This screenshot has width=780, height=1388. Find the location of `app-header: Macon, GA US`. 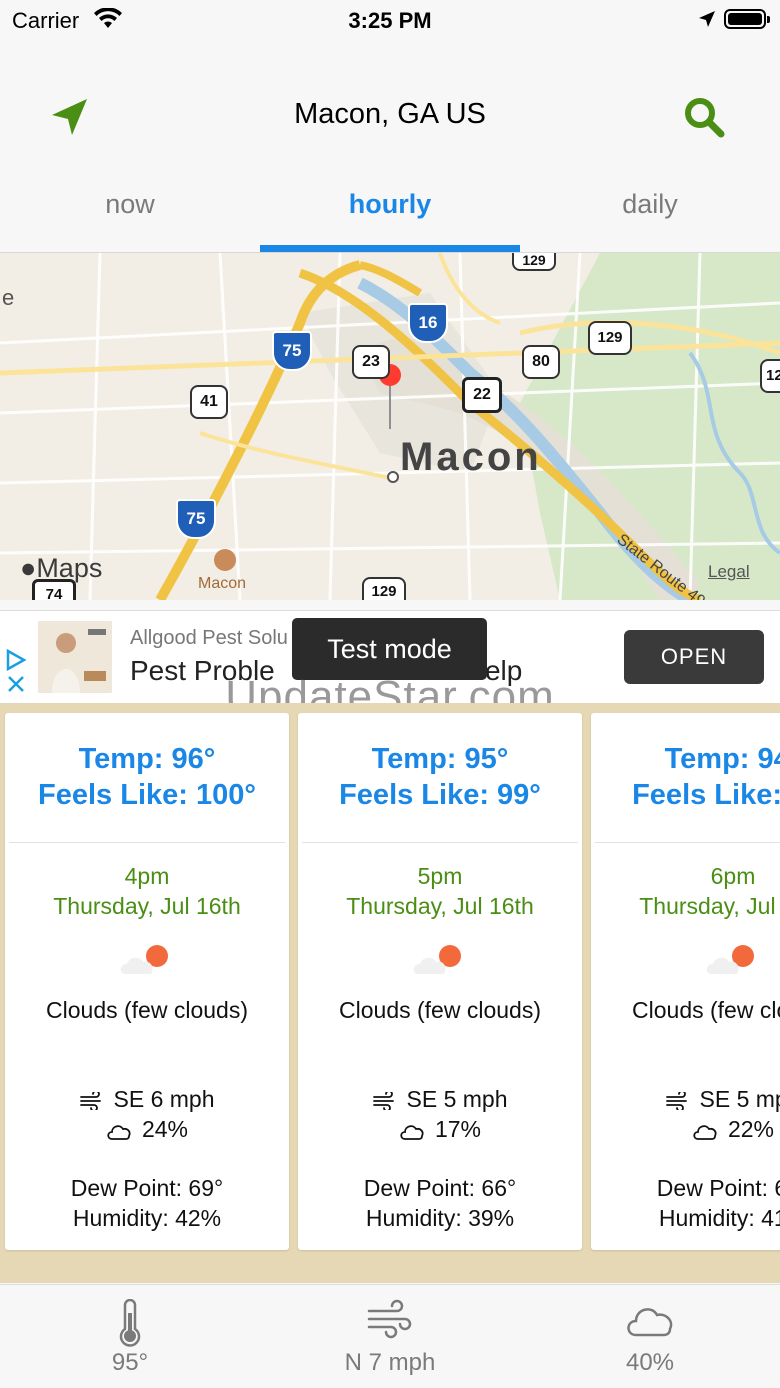

app-header: Macon, GA US is located at coordinates (390, 115).